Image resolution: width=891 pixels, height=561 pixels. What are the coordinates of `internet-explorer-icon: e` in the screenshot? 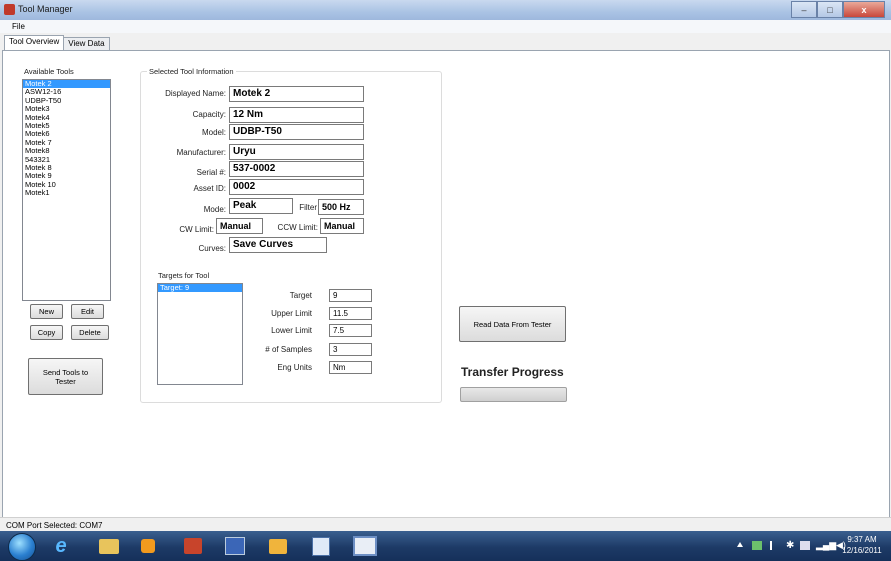 It's located at (61, 546).